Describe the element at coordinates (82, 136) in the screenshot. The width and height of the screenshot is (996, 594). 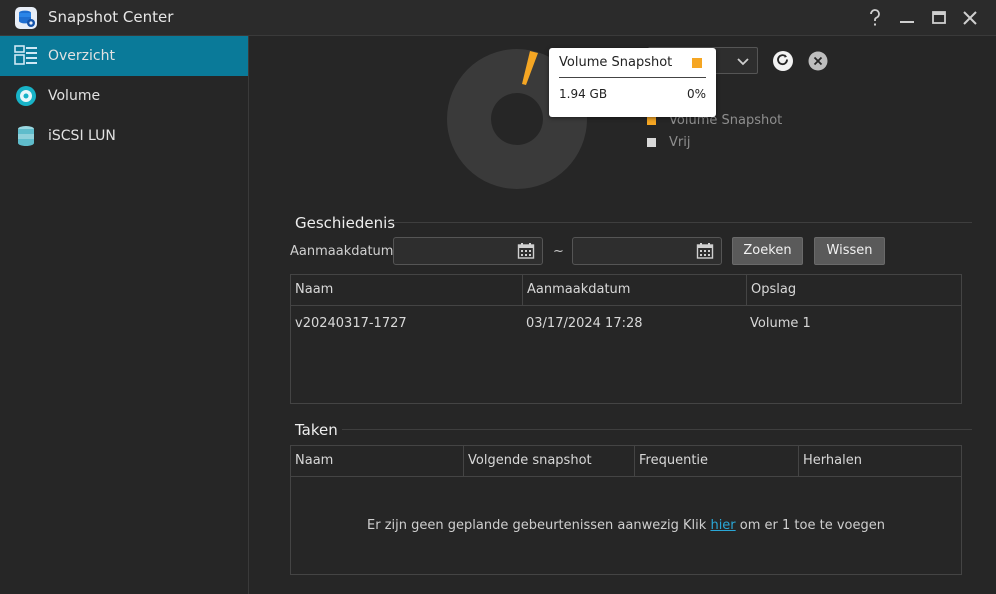
I see `sidebar-item-label: iSCSI LUN` at that location.